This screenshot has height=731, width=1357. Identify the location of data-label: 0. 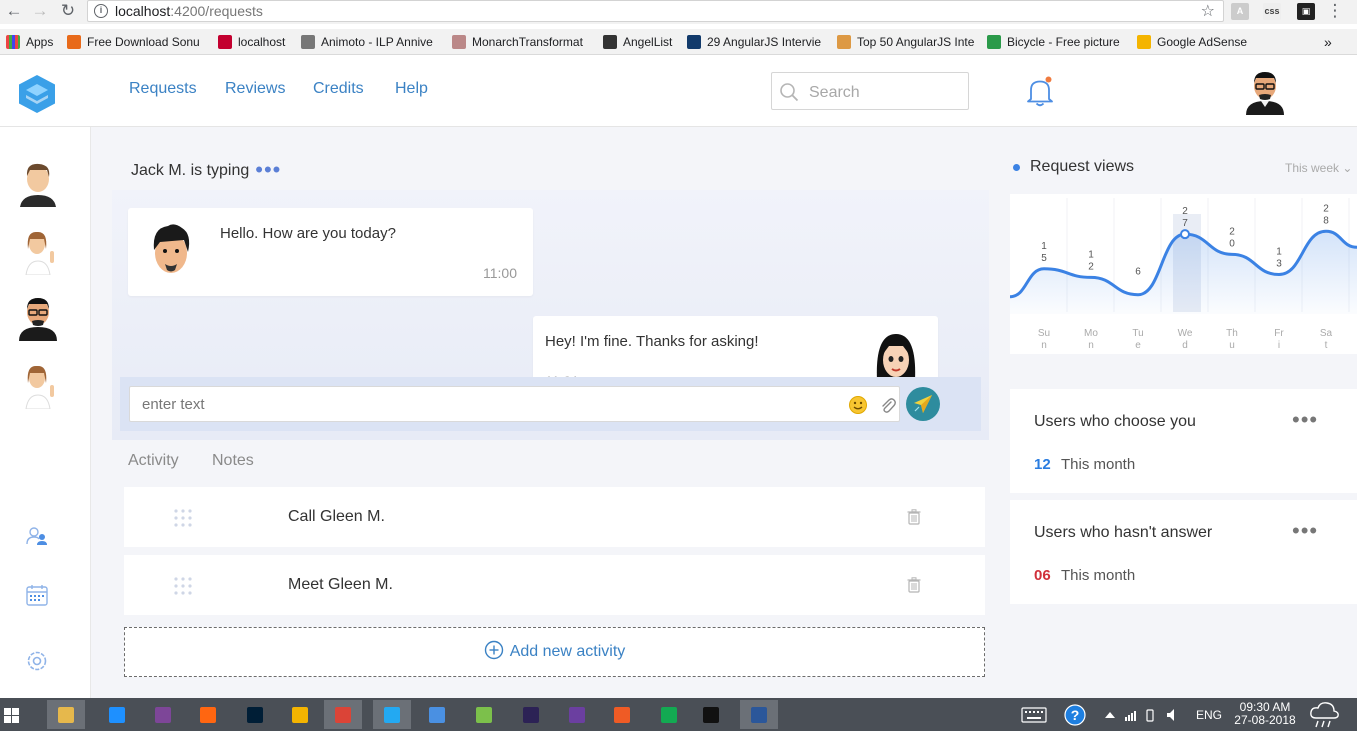
(1232, 243).